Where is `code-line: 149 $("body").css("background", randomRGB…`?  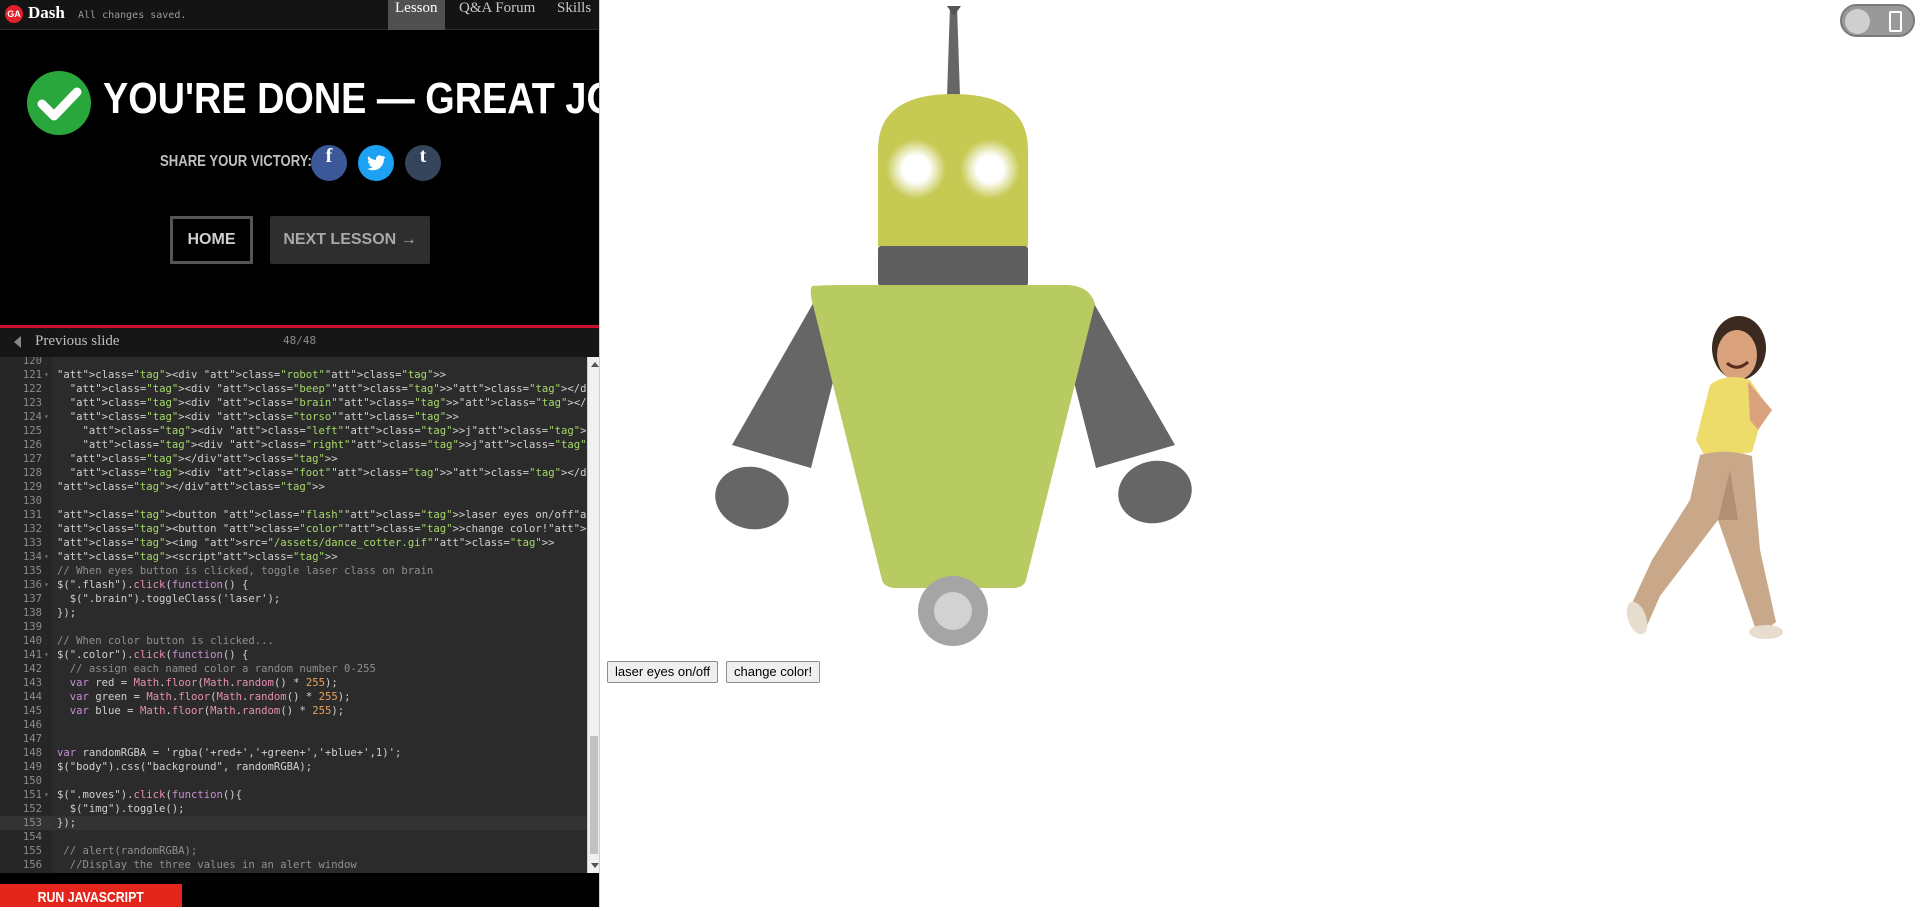
code-line: 149 $("body").css("background", randomRGB… is located at coordinates (293, 767).